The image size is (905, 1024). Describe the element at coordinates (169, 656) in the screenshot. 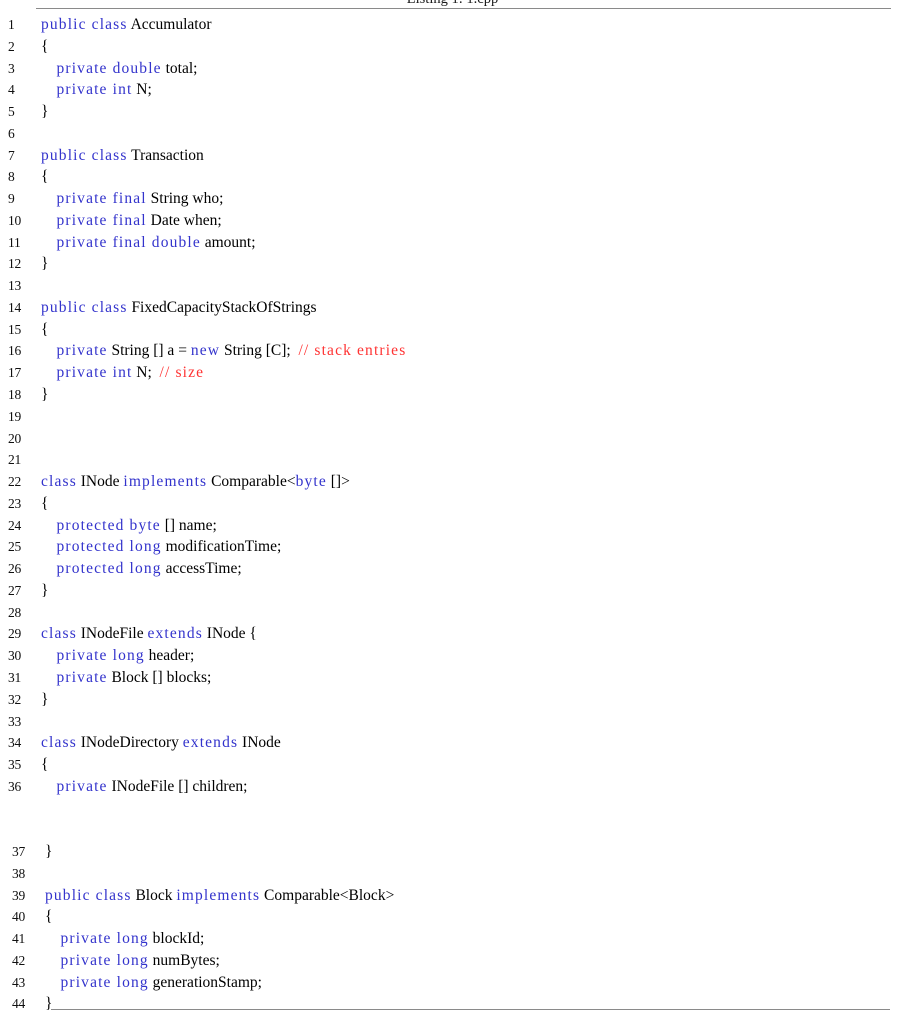

I see `code-identifier: header;` at that location.